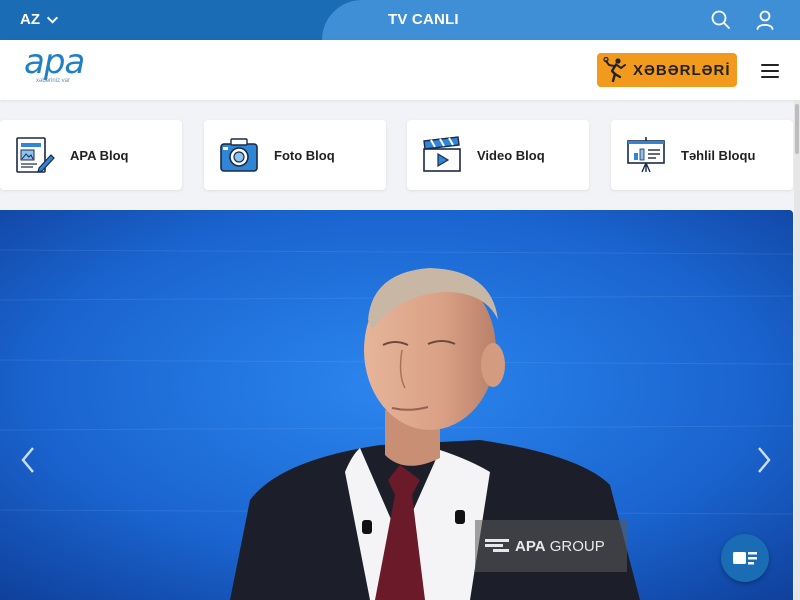  What do you see at coordinates (614, 69) in the screenshot?
I see `athlete-icon` at bounding box center [614, 69].